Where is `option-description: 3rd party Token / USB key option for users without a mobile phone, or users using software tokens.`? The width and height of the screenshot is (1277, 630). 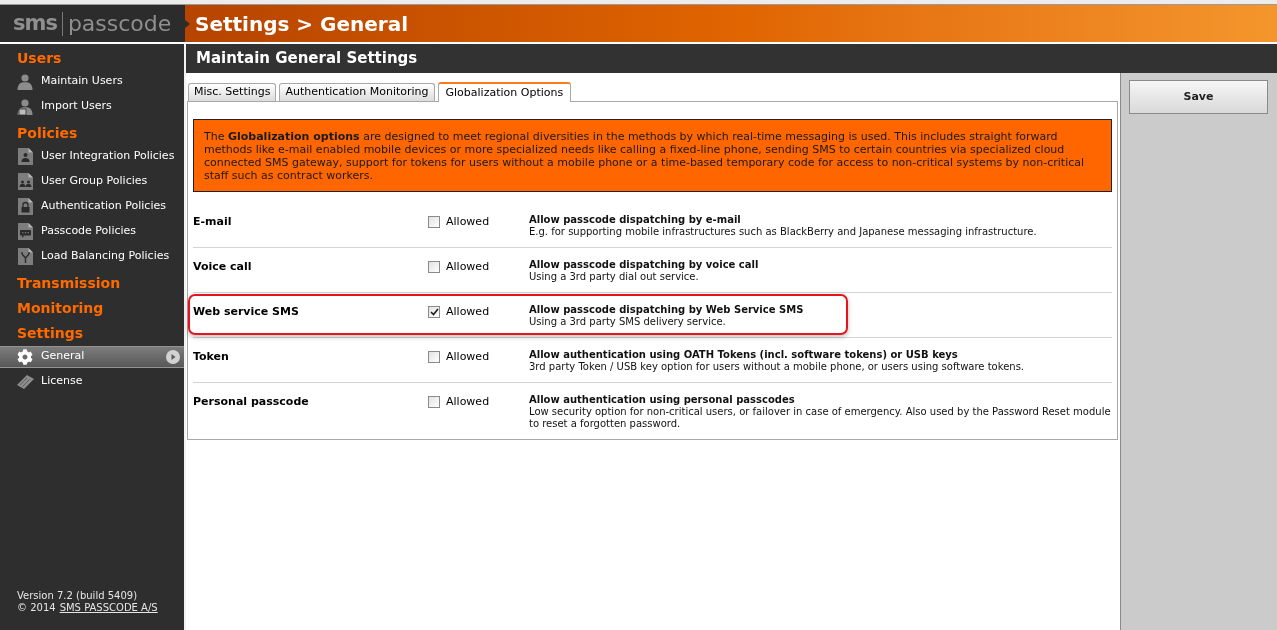
option-description: 3rd party Token / USB key option for users without a mobile phone, or users using software tokens. is located at coordinates (777, 367).